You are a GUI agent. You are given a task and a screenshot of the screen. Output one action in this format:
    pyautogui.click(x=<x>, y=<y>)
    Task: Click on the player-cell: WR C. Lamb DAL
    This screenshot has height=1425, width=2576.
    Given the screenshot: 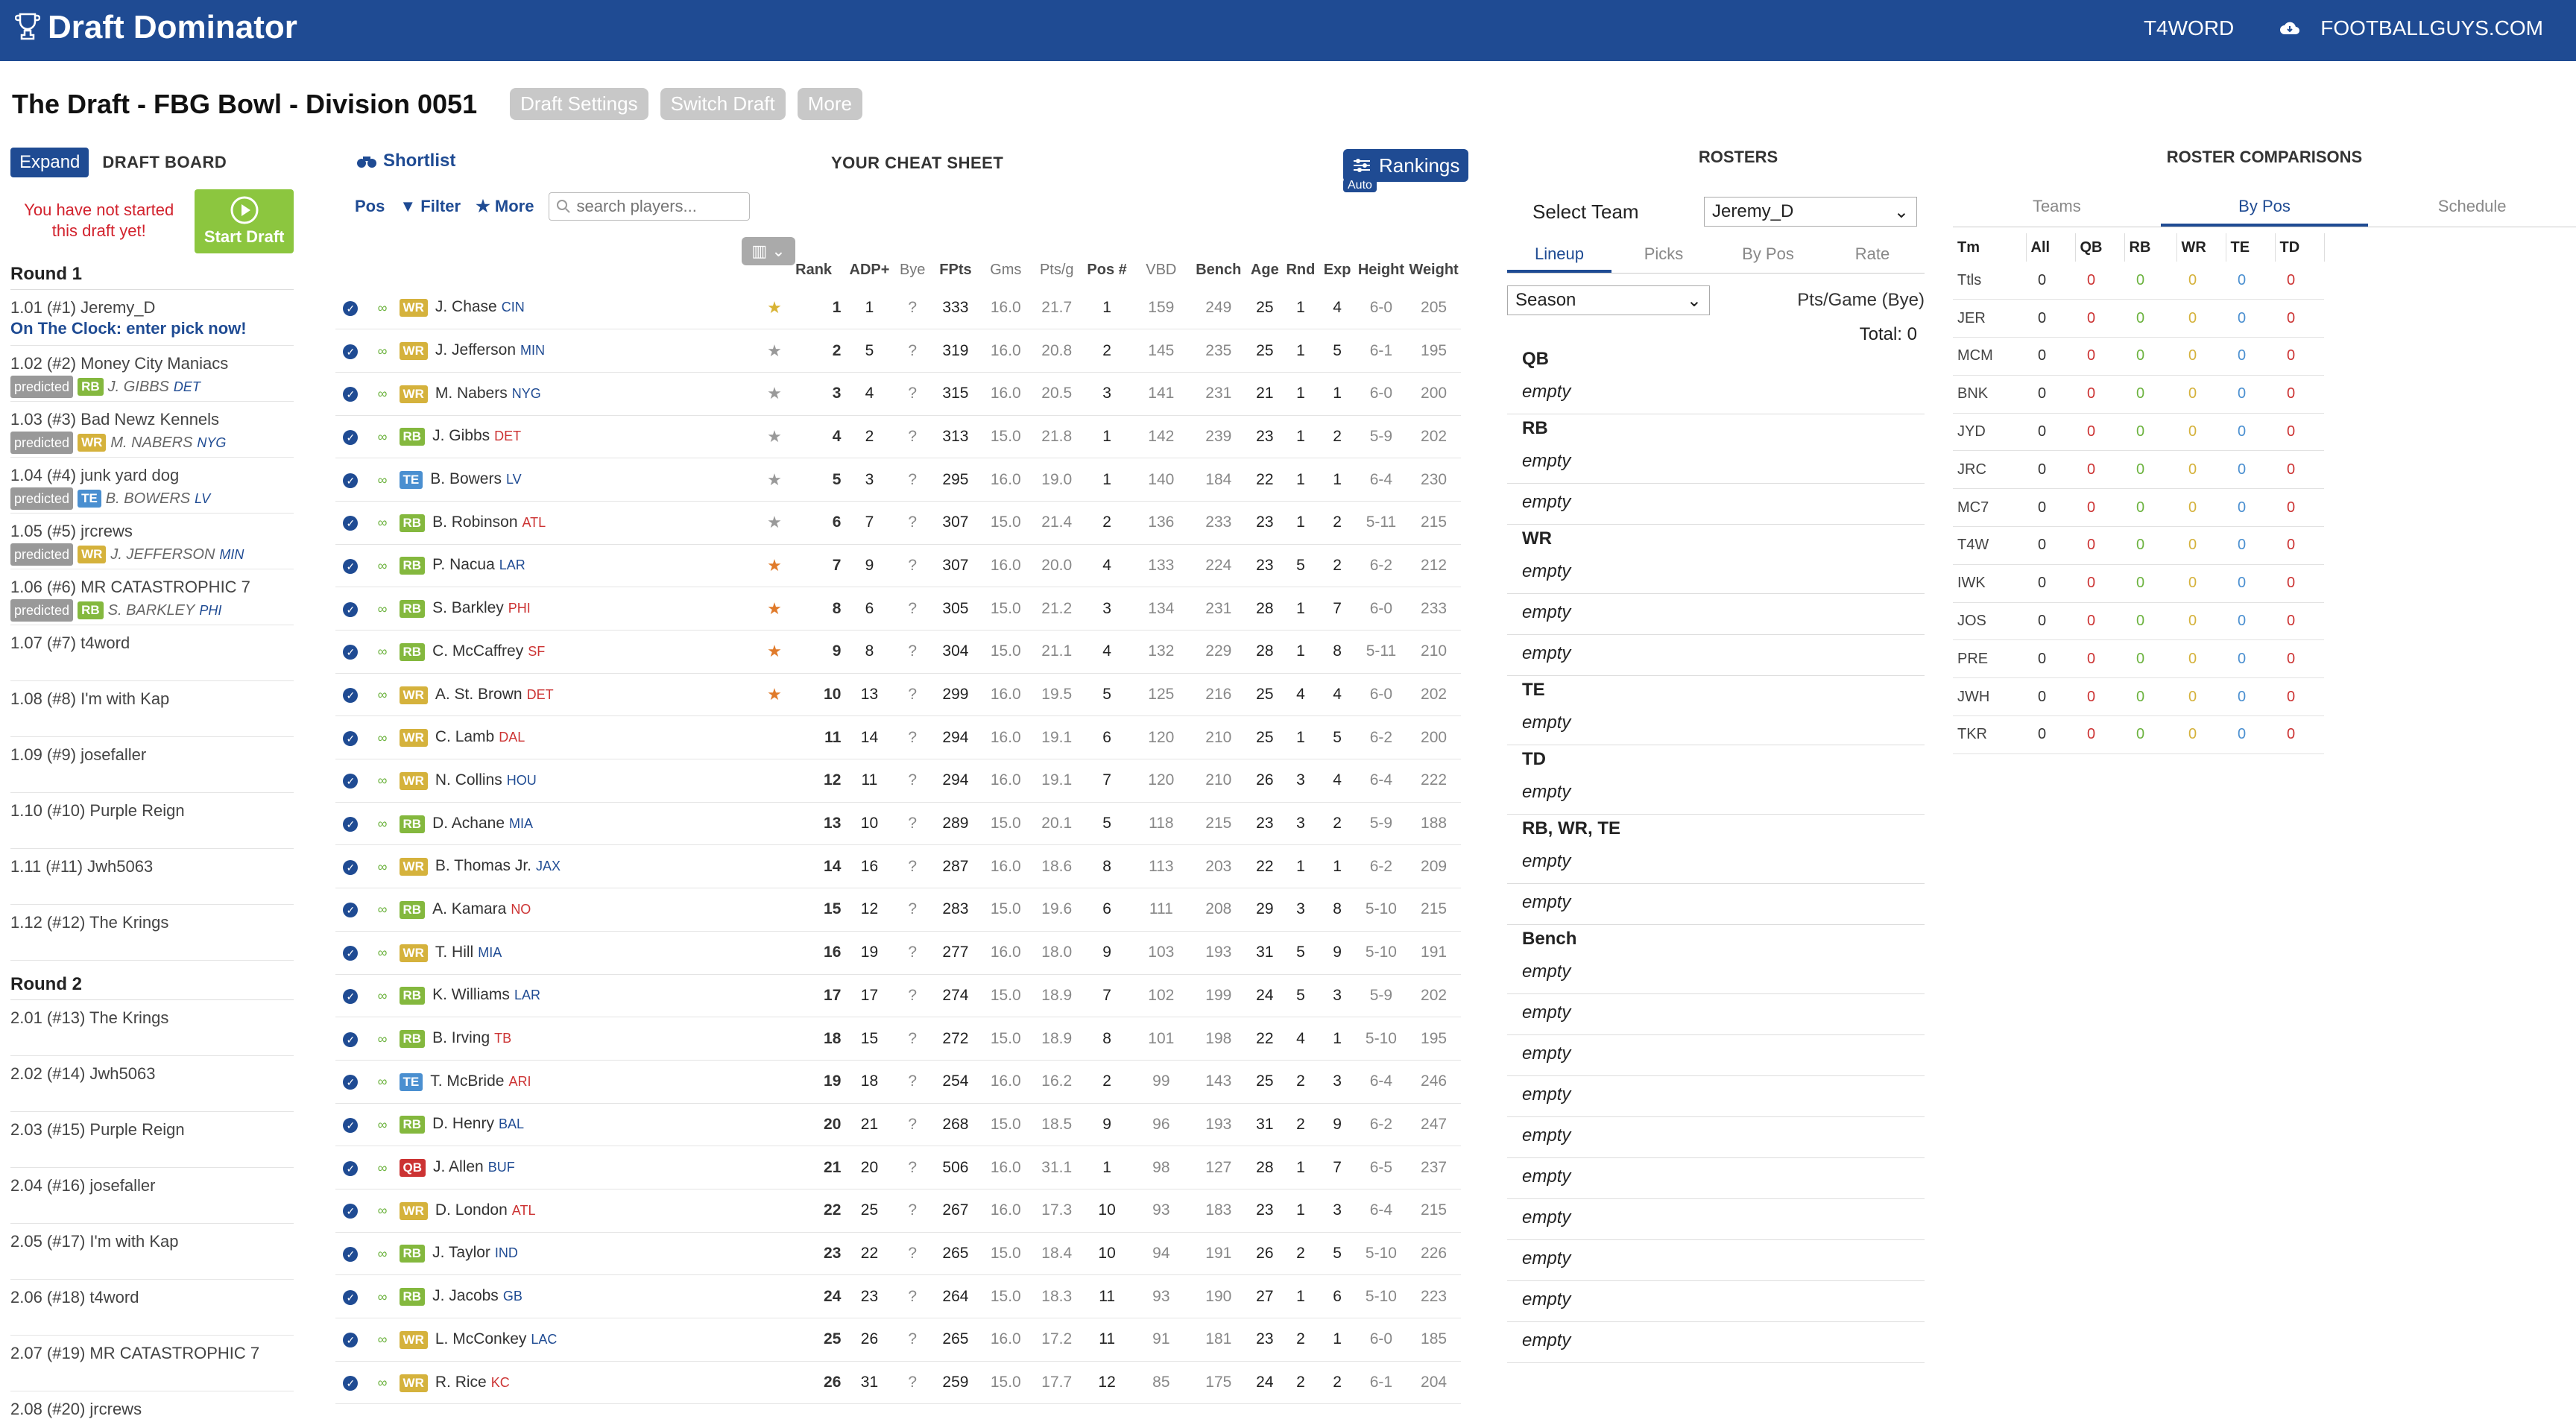 What is the action you would take?
    pyautogui.click(x=566, y=738)
    